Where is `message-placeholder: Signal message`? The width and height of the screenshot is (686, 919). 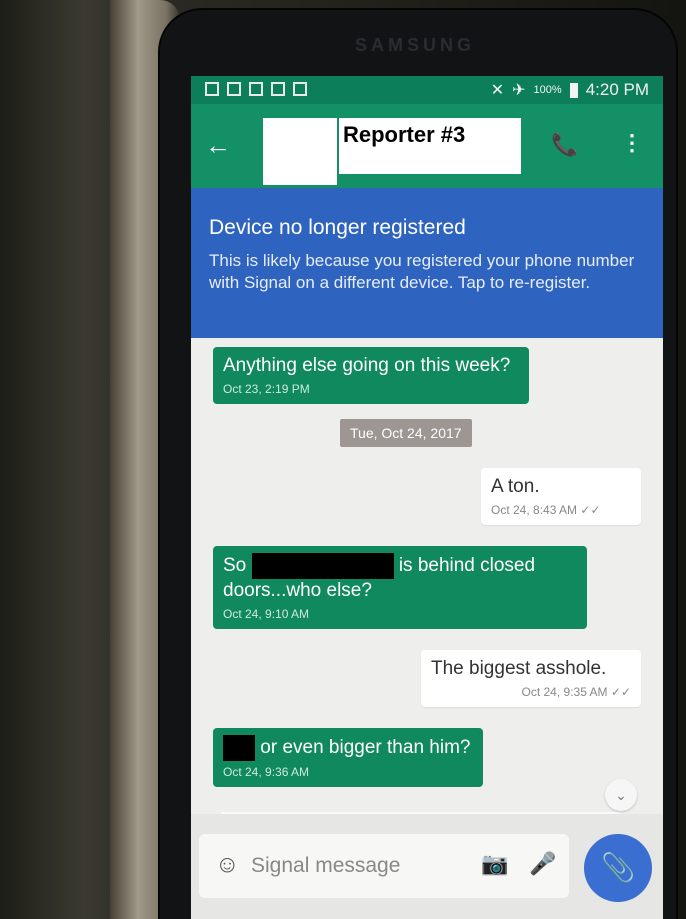
message-placeholder: Signal message is located at coordinates (326, 865).